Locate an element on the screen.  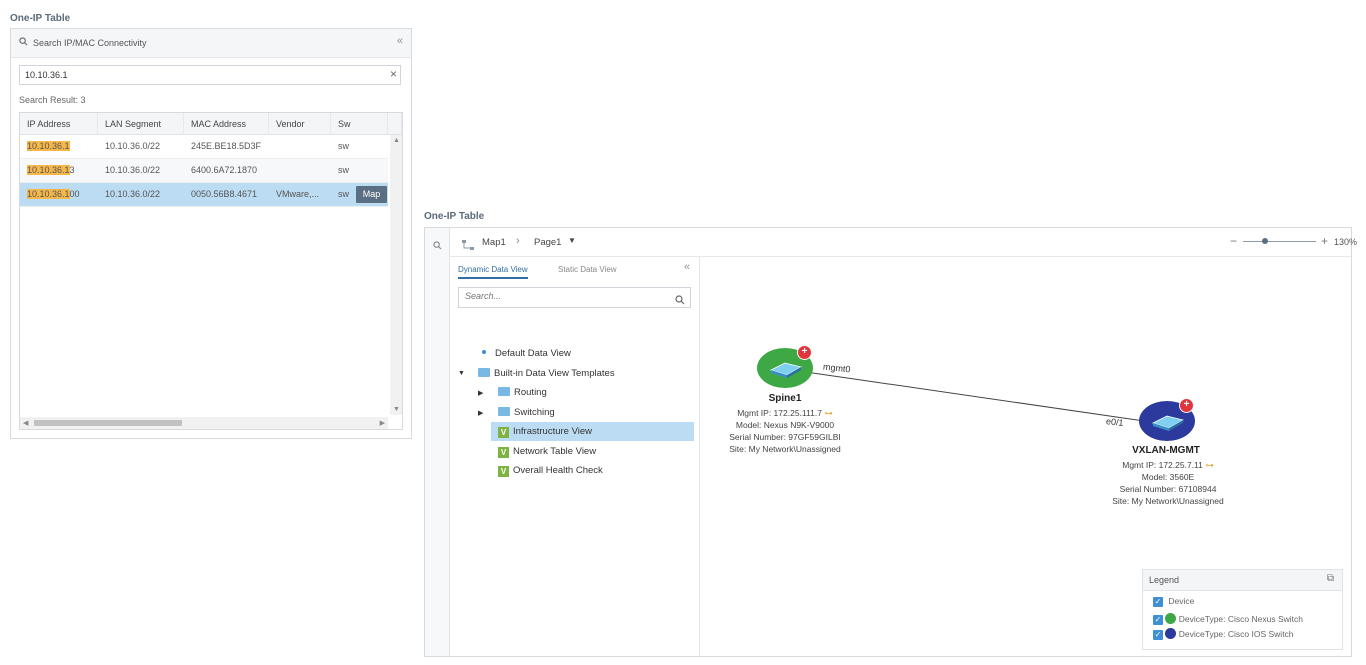
tree-item-infrastructure-view: V Infrastructure View is located at coordinates (545, 431).